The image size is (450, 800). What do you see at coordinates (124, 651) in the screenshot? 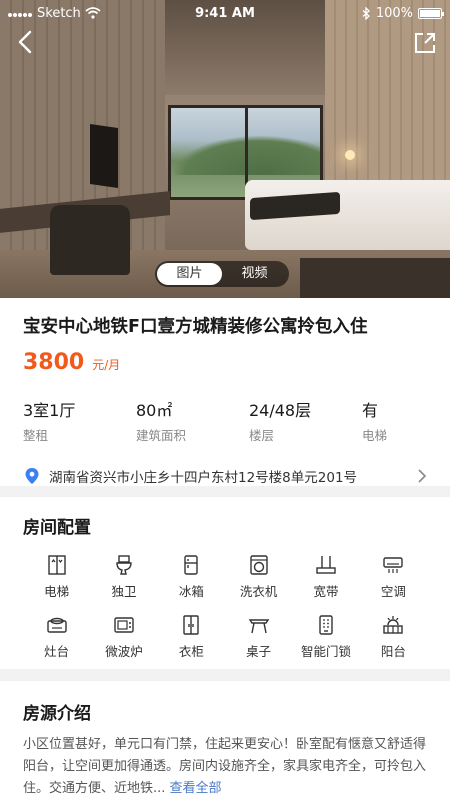
I see `facility-label: 微波炉` at bounding box center [124, 651].